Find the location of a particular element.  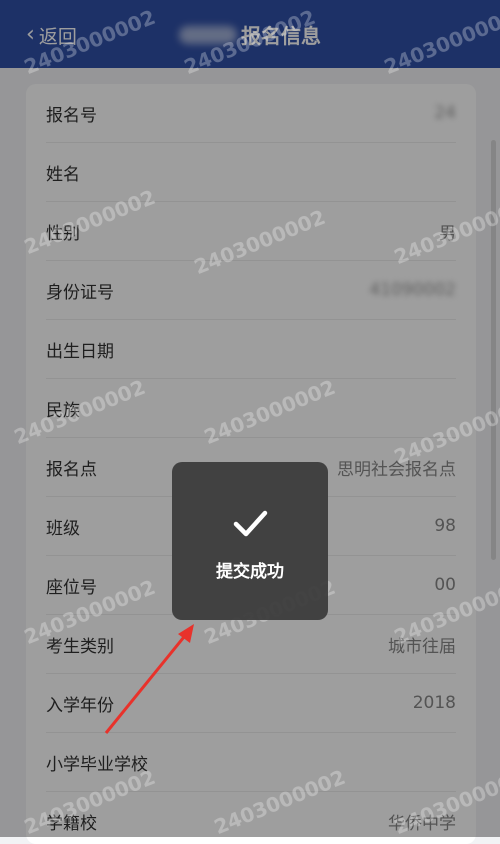

success-toast: 提交成功 is located at coordinates (250, 541).